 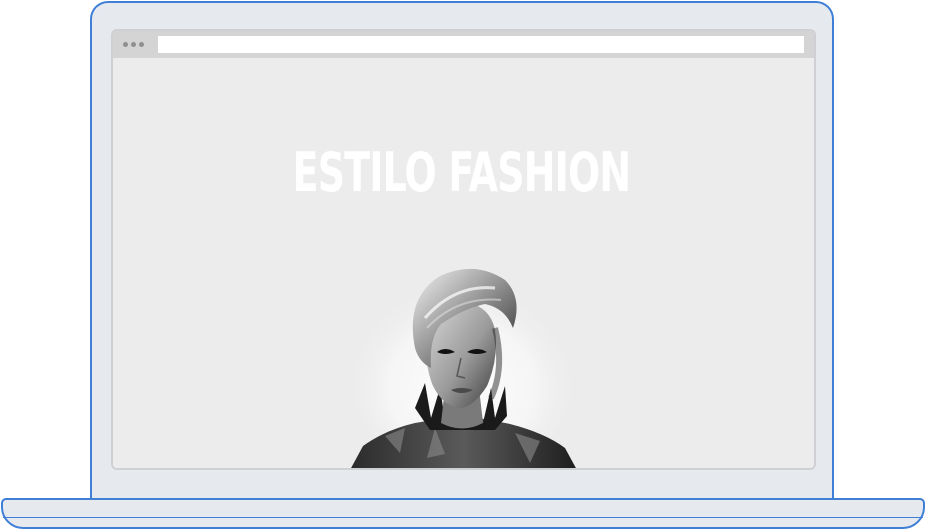 What do you see at coordinates (463, 368) in the screenshot?
I see `hero-model-image` at bounding box center [463, 368].